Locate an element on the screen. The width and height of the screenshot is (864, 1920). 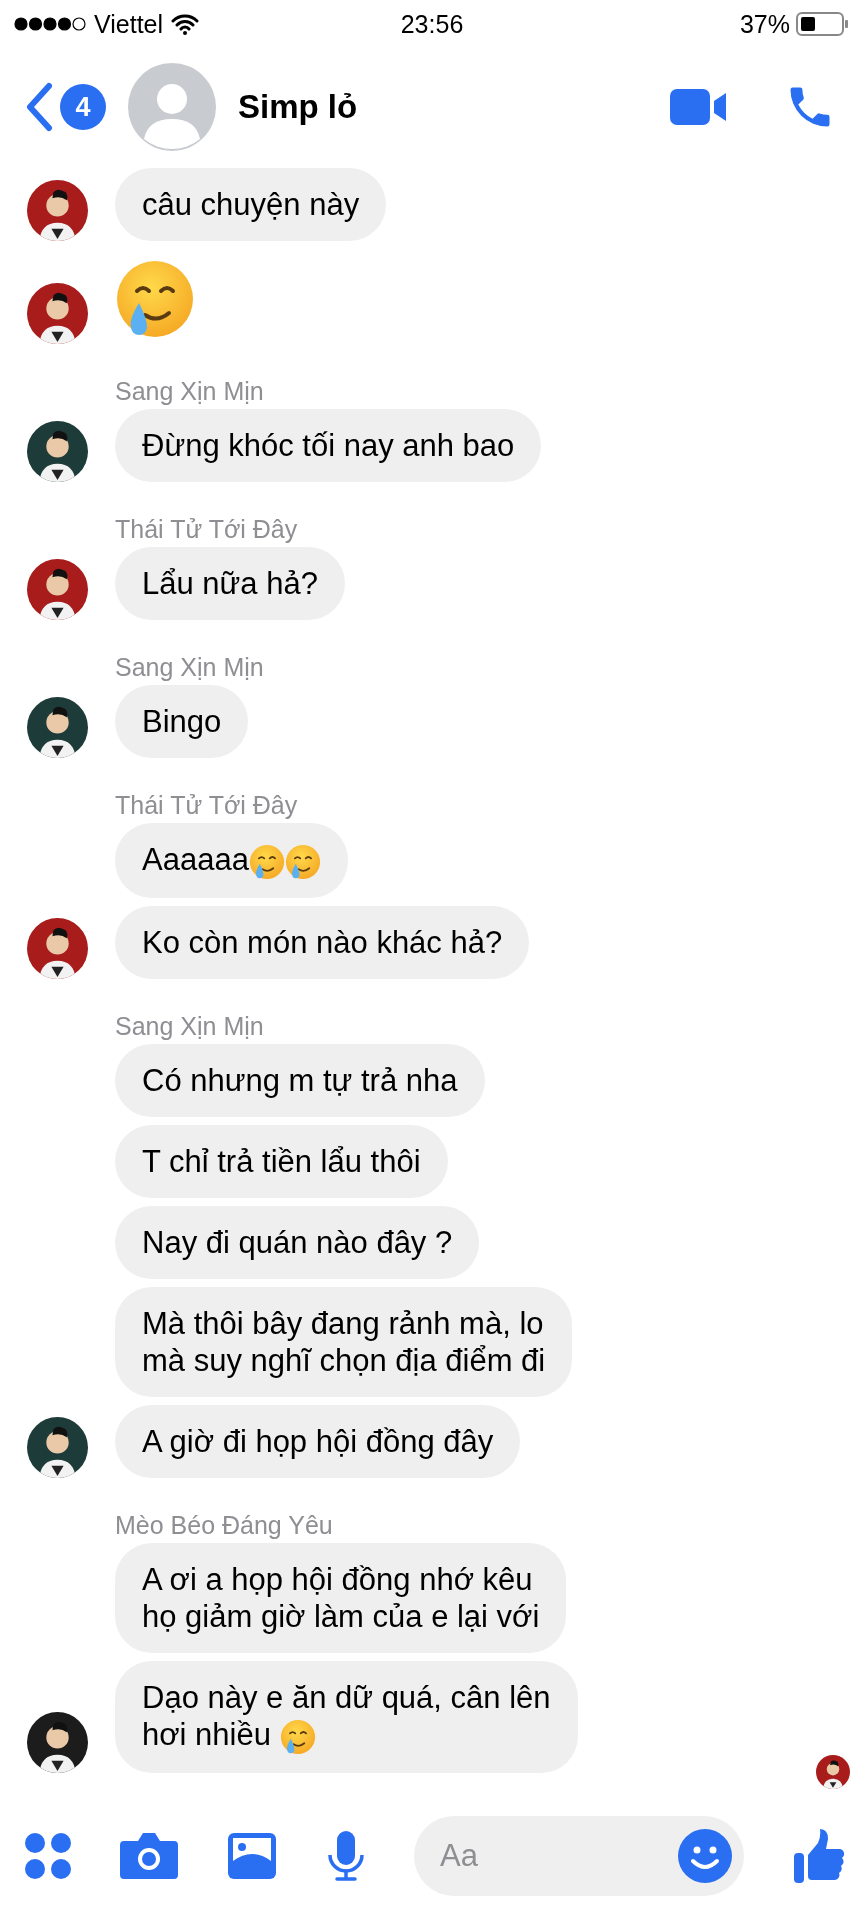
chat-title: Simp lỏ is located at coordinates (298, 107).